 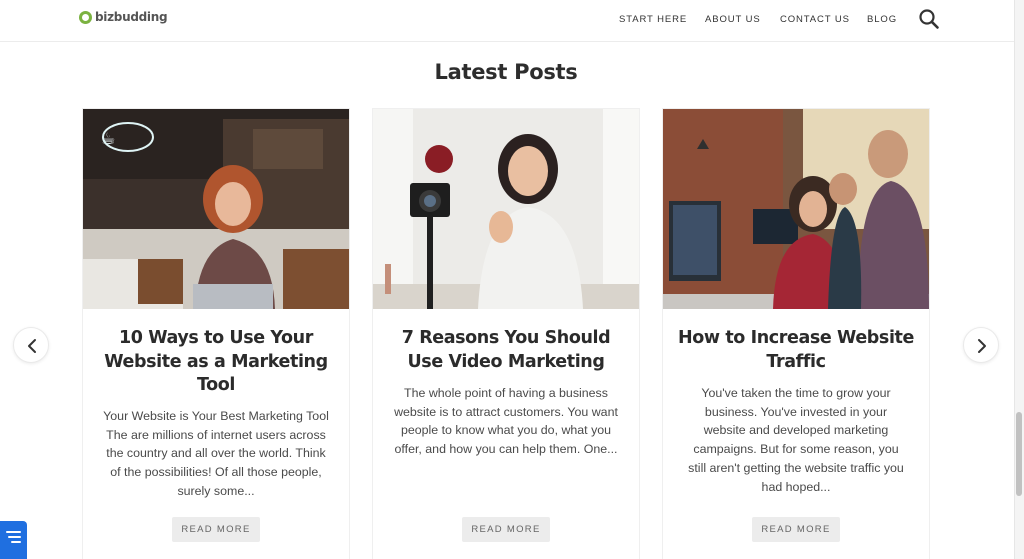 I want to click on post-thumbnail: ☕, so click(x=216, y=209).